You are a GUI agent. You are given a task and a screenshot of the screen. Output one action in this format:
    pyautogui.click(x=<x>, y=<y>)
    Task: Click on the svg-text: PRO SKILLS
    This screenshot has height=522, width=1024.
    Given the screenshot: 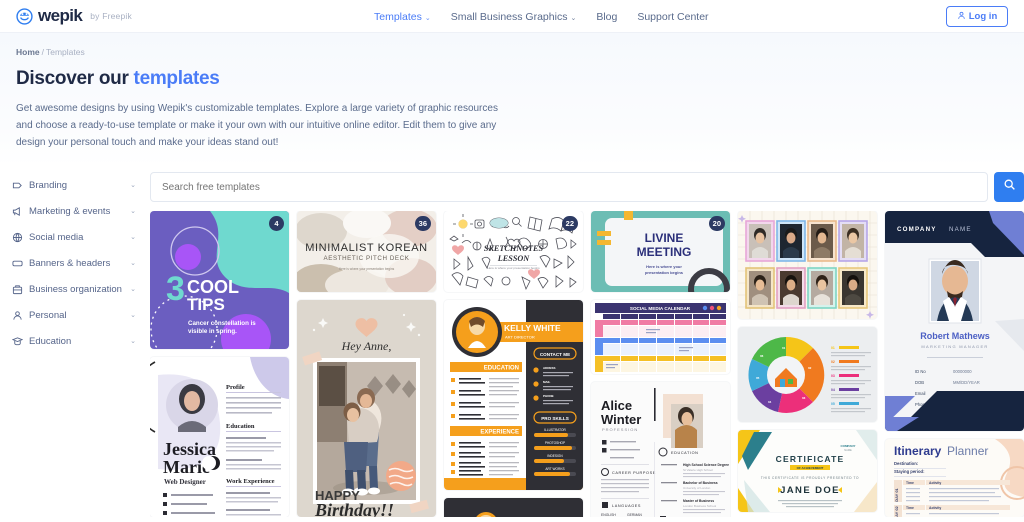 What is the action you would take?
    pyautogui.click(x=555, y=418)
    